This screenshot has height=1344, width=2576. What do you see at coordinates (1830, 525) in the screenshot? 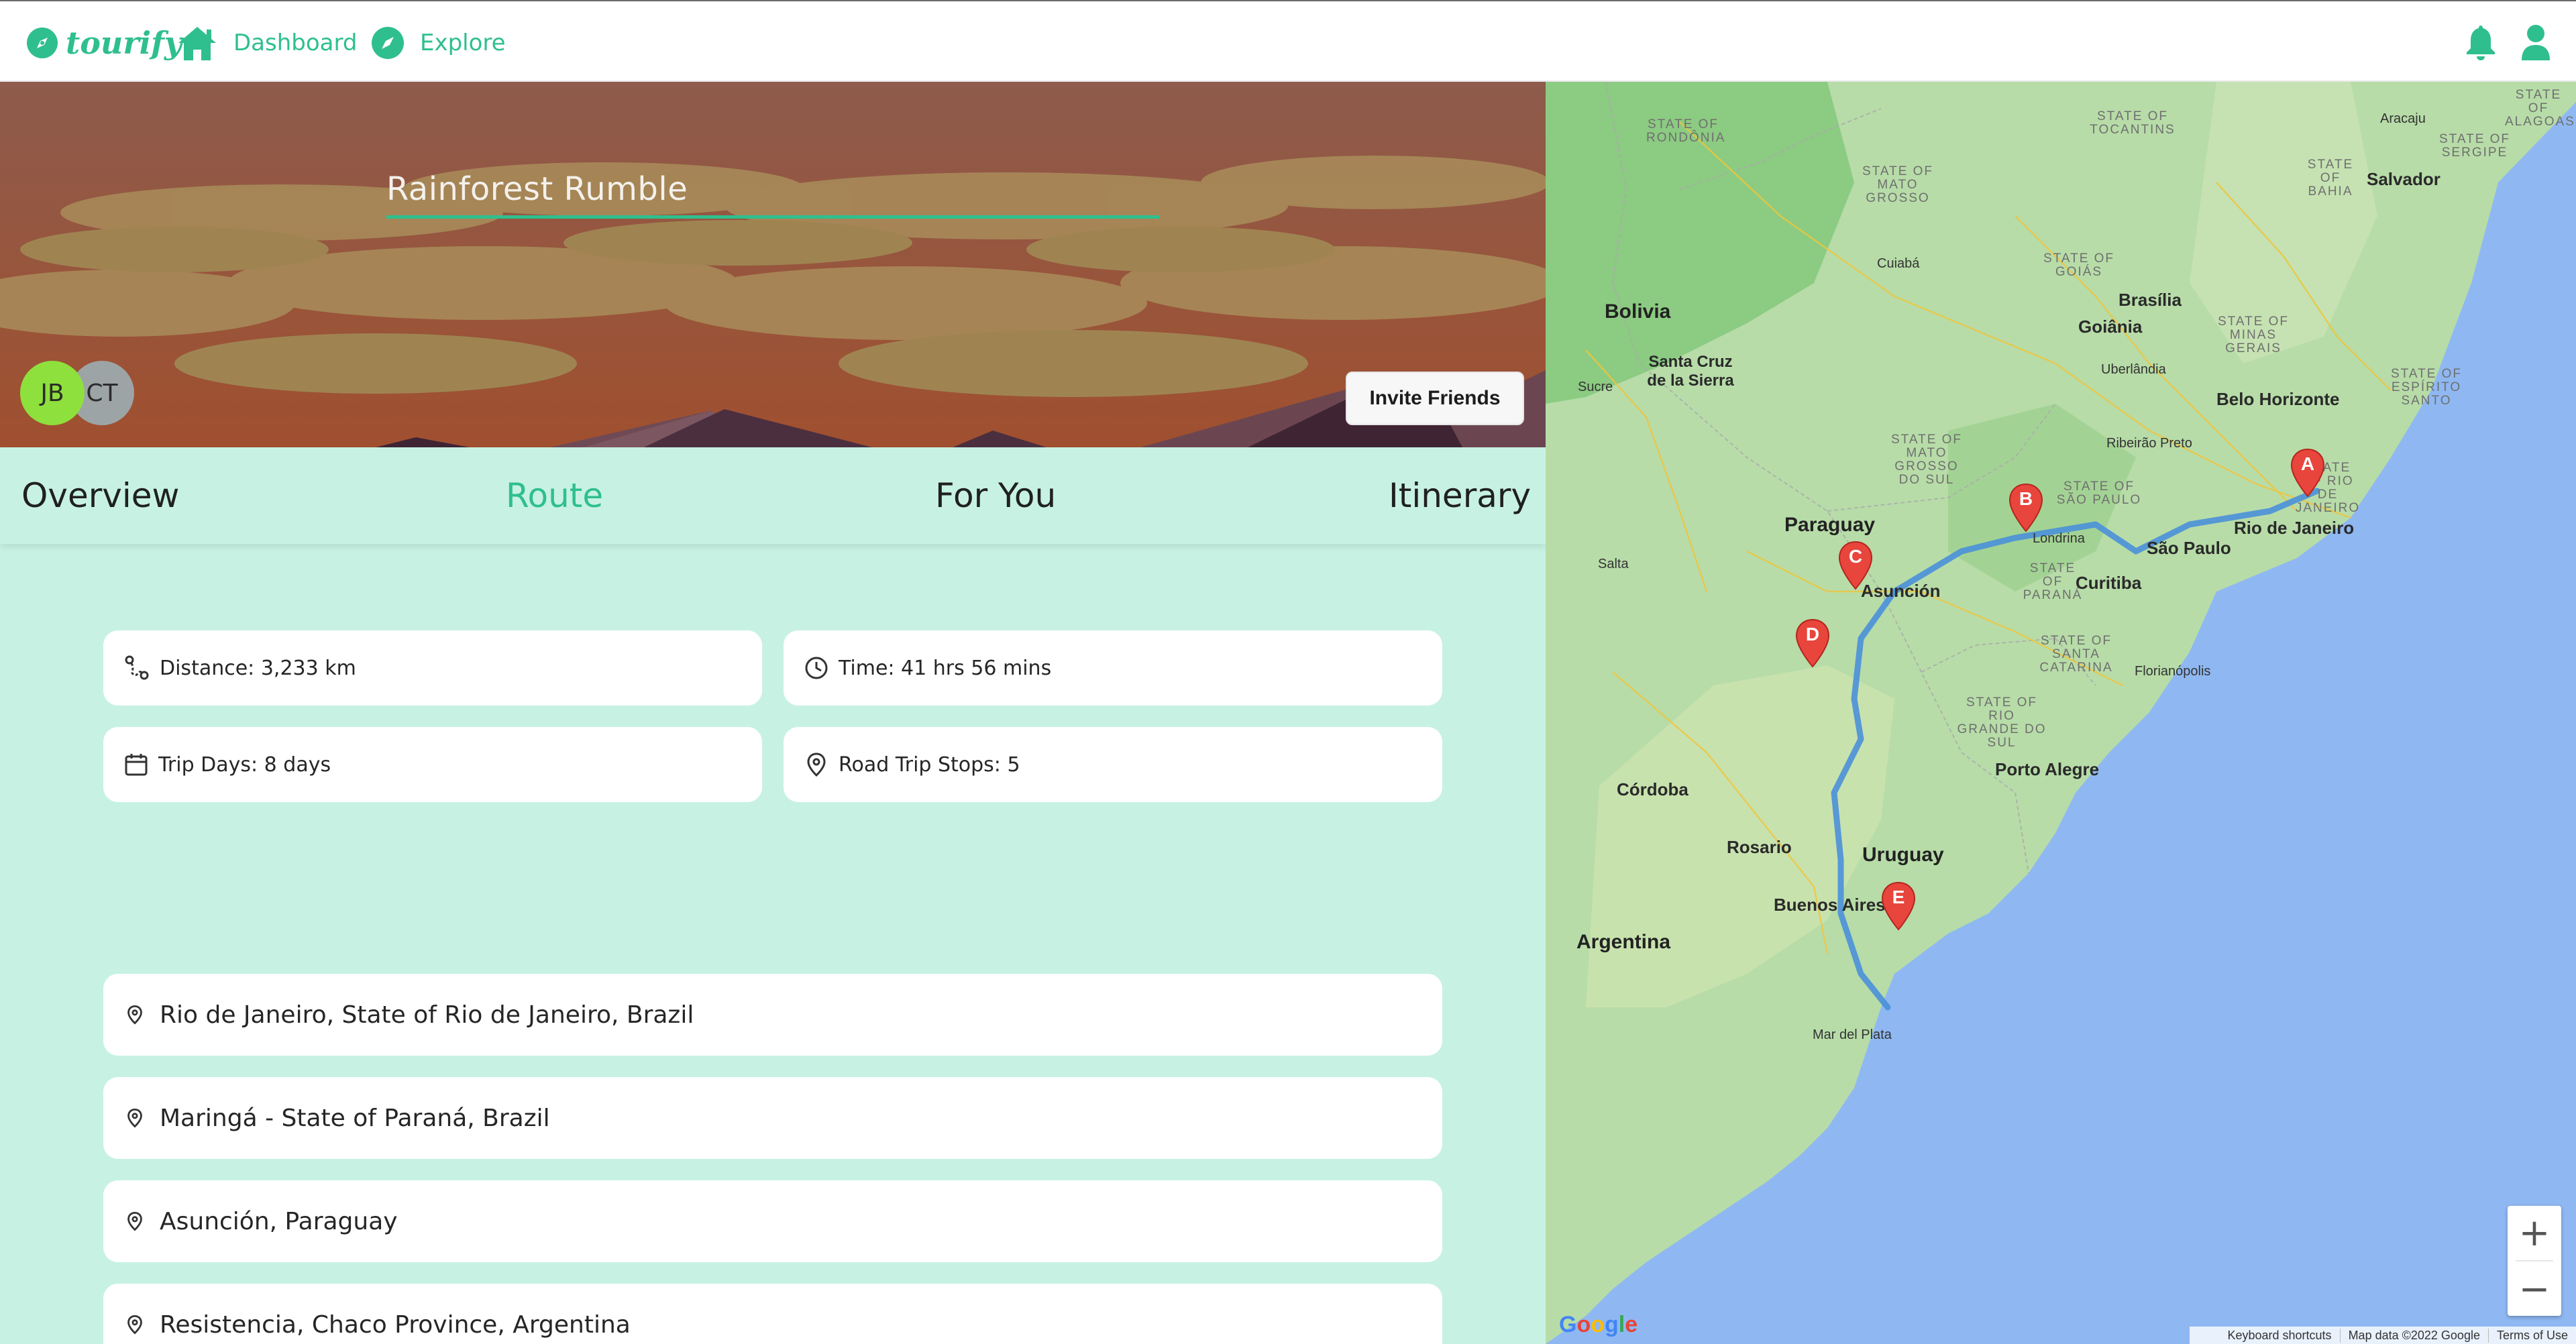
I see `map-label-country: Paraguay` at bounding box center [1830, 525].